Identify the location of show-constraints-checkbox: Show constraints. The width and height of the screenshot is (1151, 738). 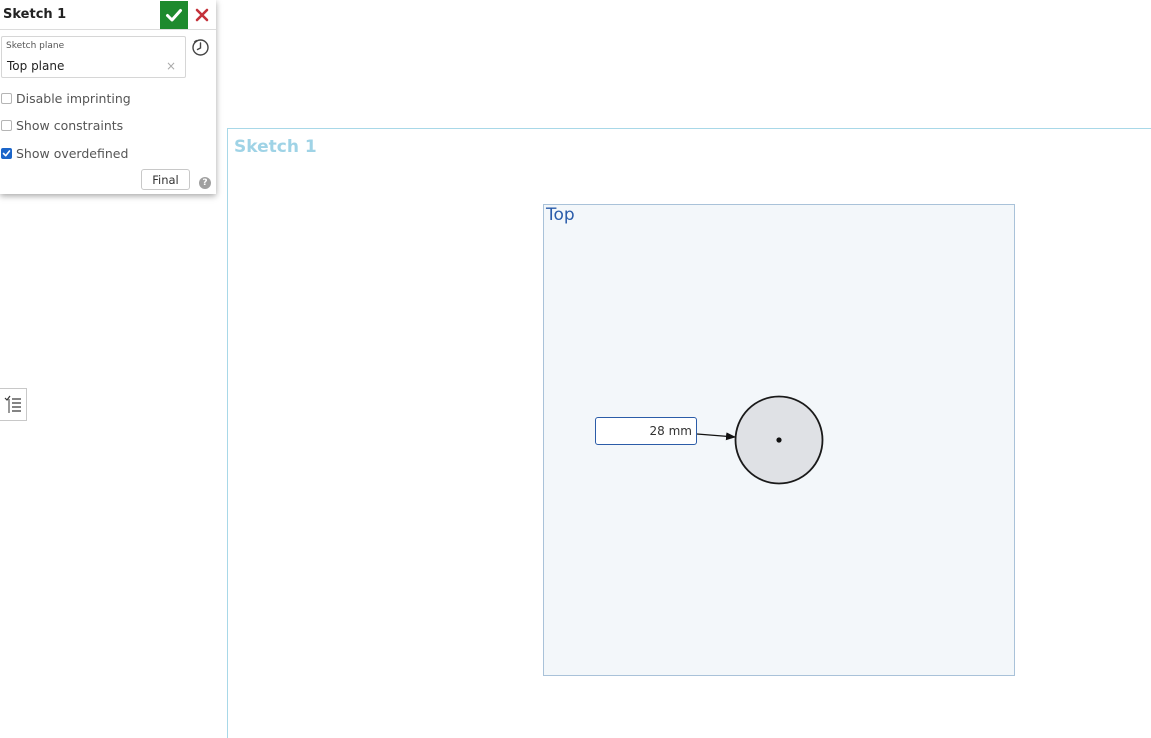
(62, 125).